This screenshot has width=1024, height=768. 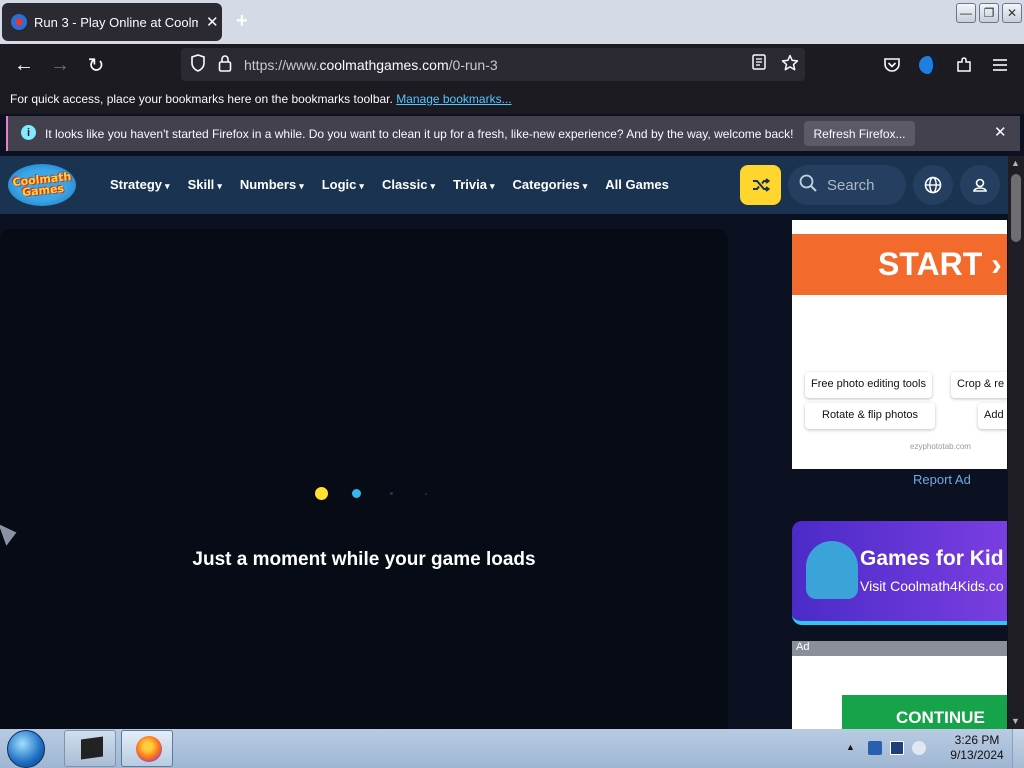 What do you see at coordinates (977, 740) in the screenshot?
I see `clock-time: 3:26 PM` at bounding box center [977, 740].